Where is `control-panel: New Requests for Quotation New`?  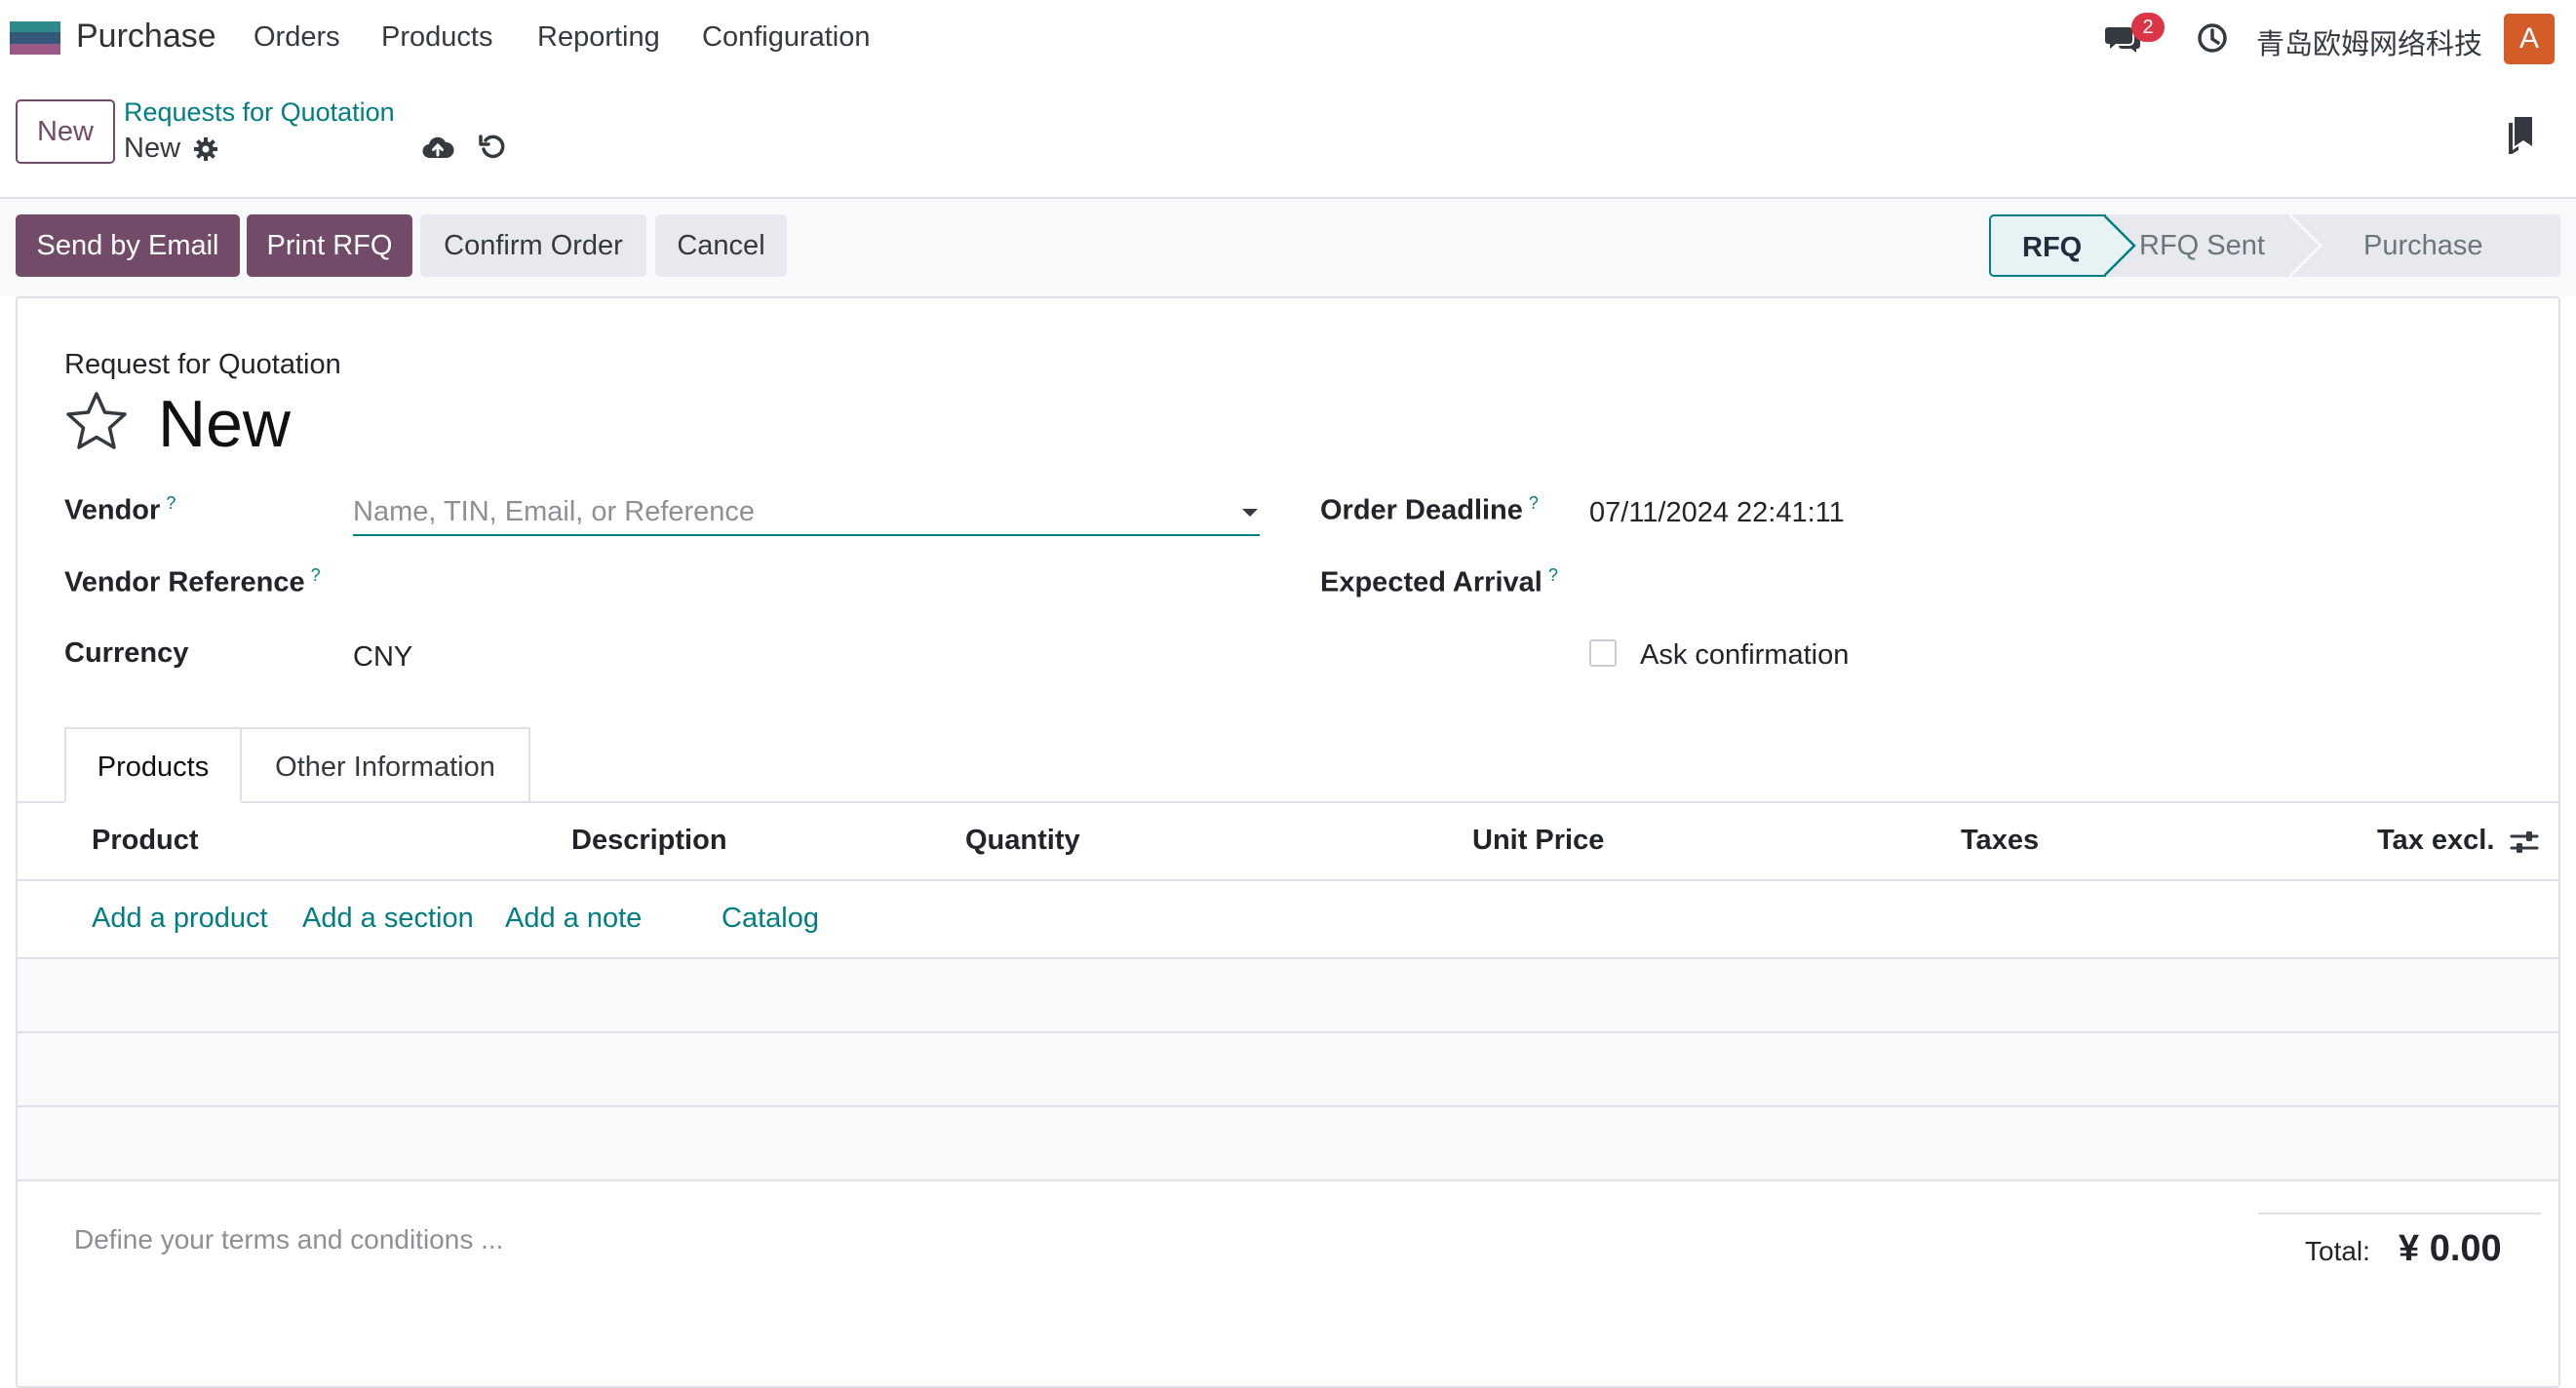
control-panel: New Requests for Quotation New is located at coordinates (1288, 138).